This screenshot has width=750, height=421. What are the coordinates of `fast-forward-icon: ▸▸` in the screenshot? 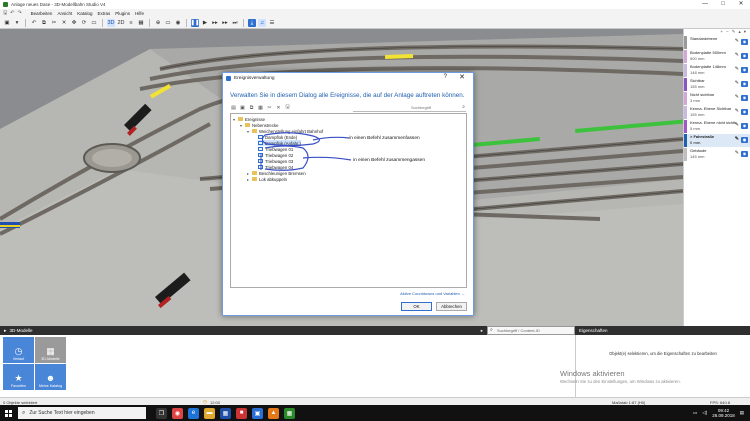 It's located at (215, 23).